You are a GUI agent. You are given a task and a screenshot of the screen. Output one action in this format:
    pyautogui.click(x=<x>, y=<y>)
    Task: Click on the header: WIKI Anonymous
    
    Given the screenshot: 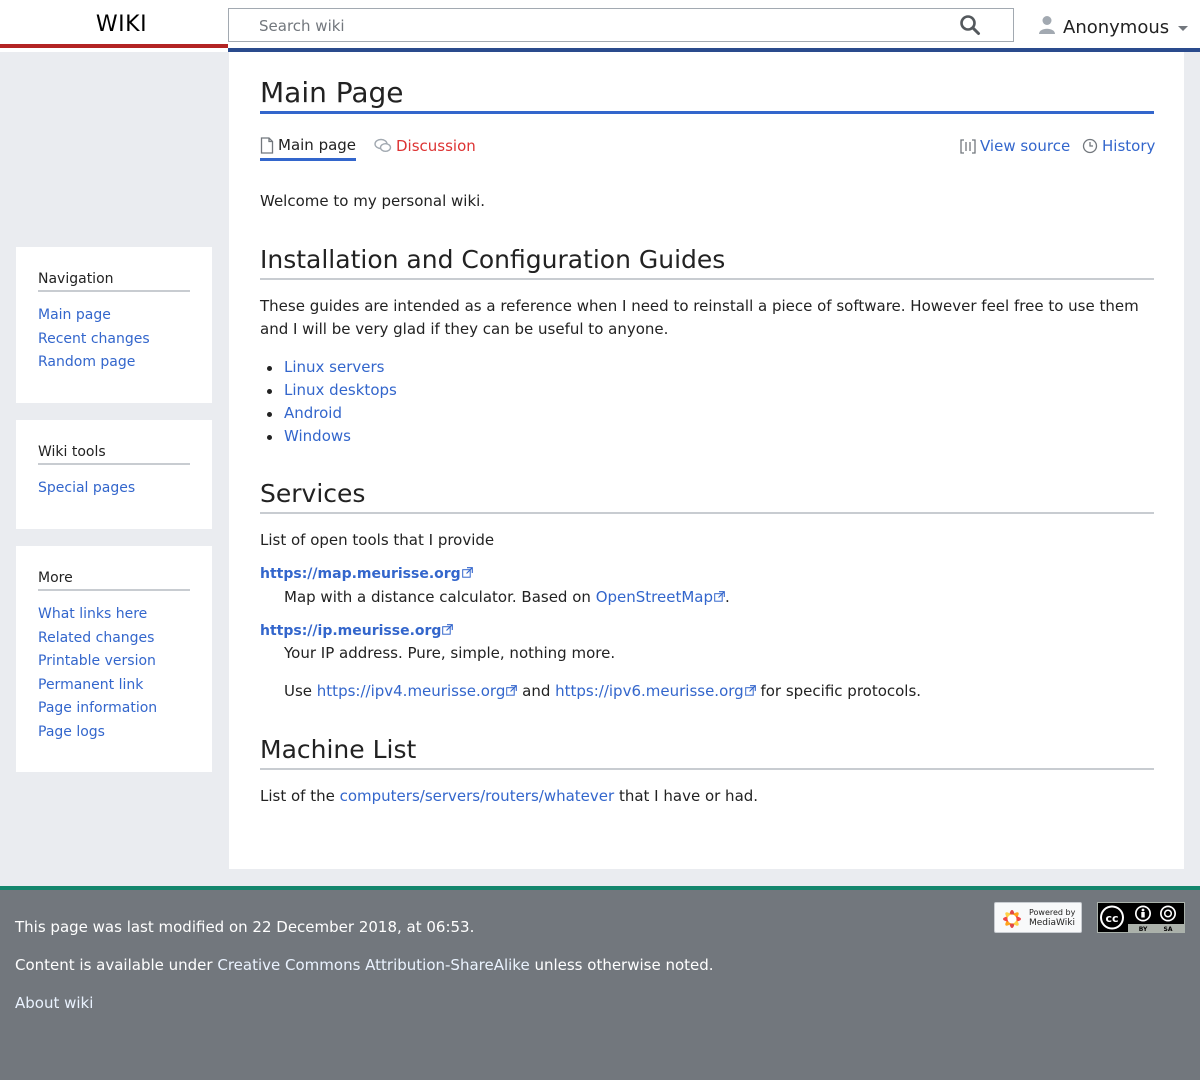 What is the action you would take?
    pyautogui.click(x=600, y=26)
    